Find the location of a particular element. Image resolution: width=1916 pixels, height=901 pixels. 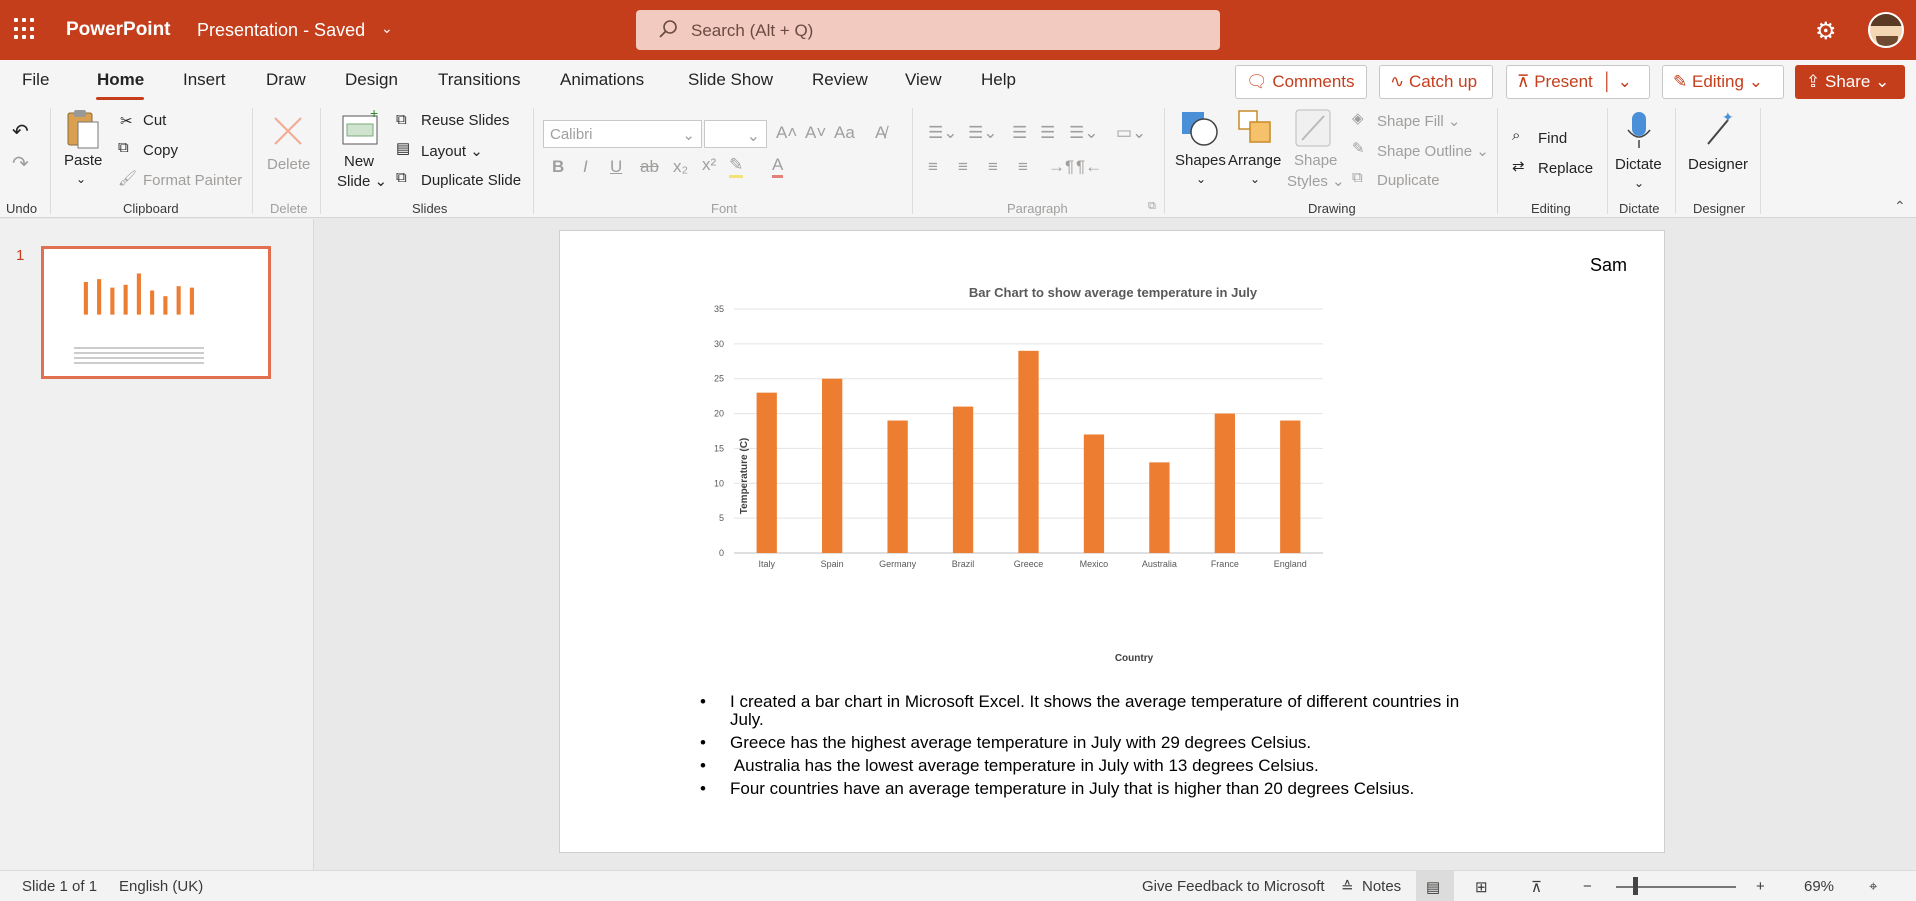

zoom-slider-thumb is located at coordinates (1635, 886).